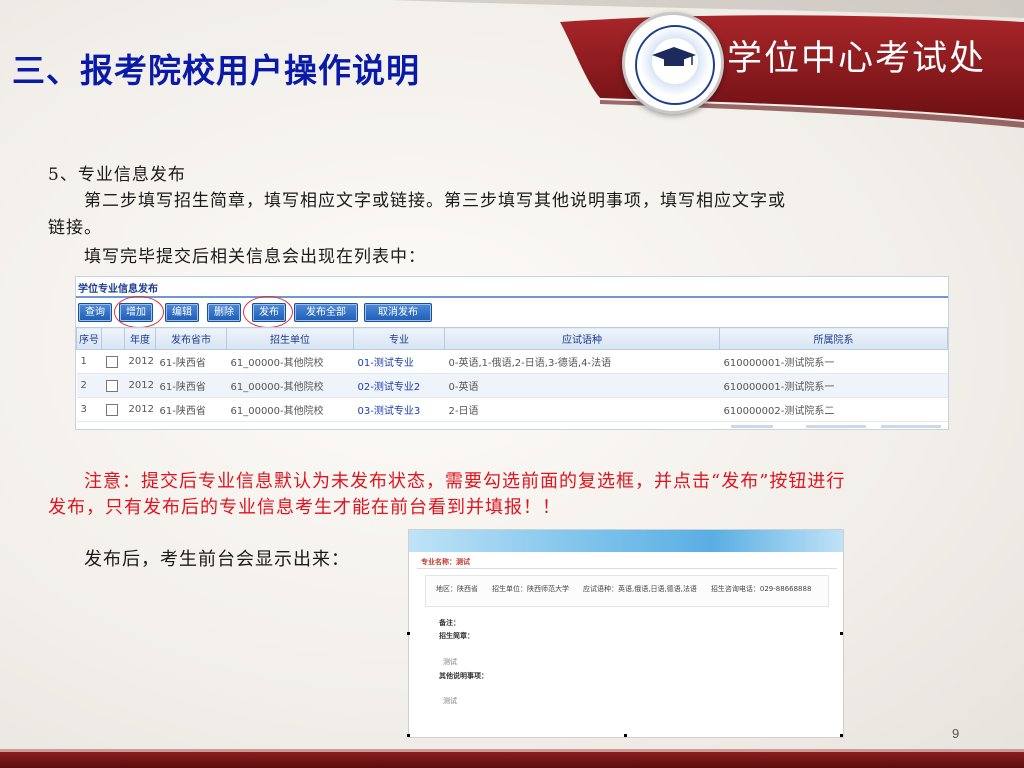  I want to click on university-logo-icon, so click(673, 63).